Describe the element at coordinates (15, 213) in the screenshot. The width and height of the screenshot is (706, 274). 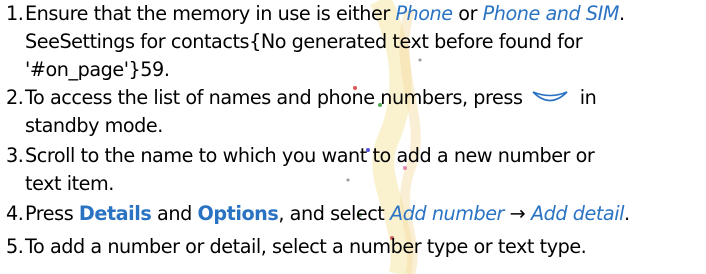
I see `step-number: 4.` at that location.